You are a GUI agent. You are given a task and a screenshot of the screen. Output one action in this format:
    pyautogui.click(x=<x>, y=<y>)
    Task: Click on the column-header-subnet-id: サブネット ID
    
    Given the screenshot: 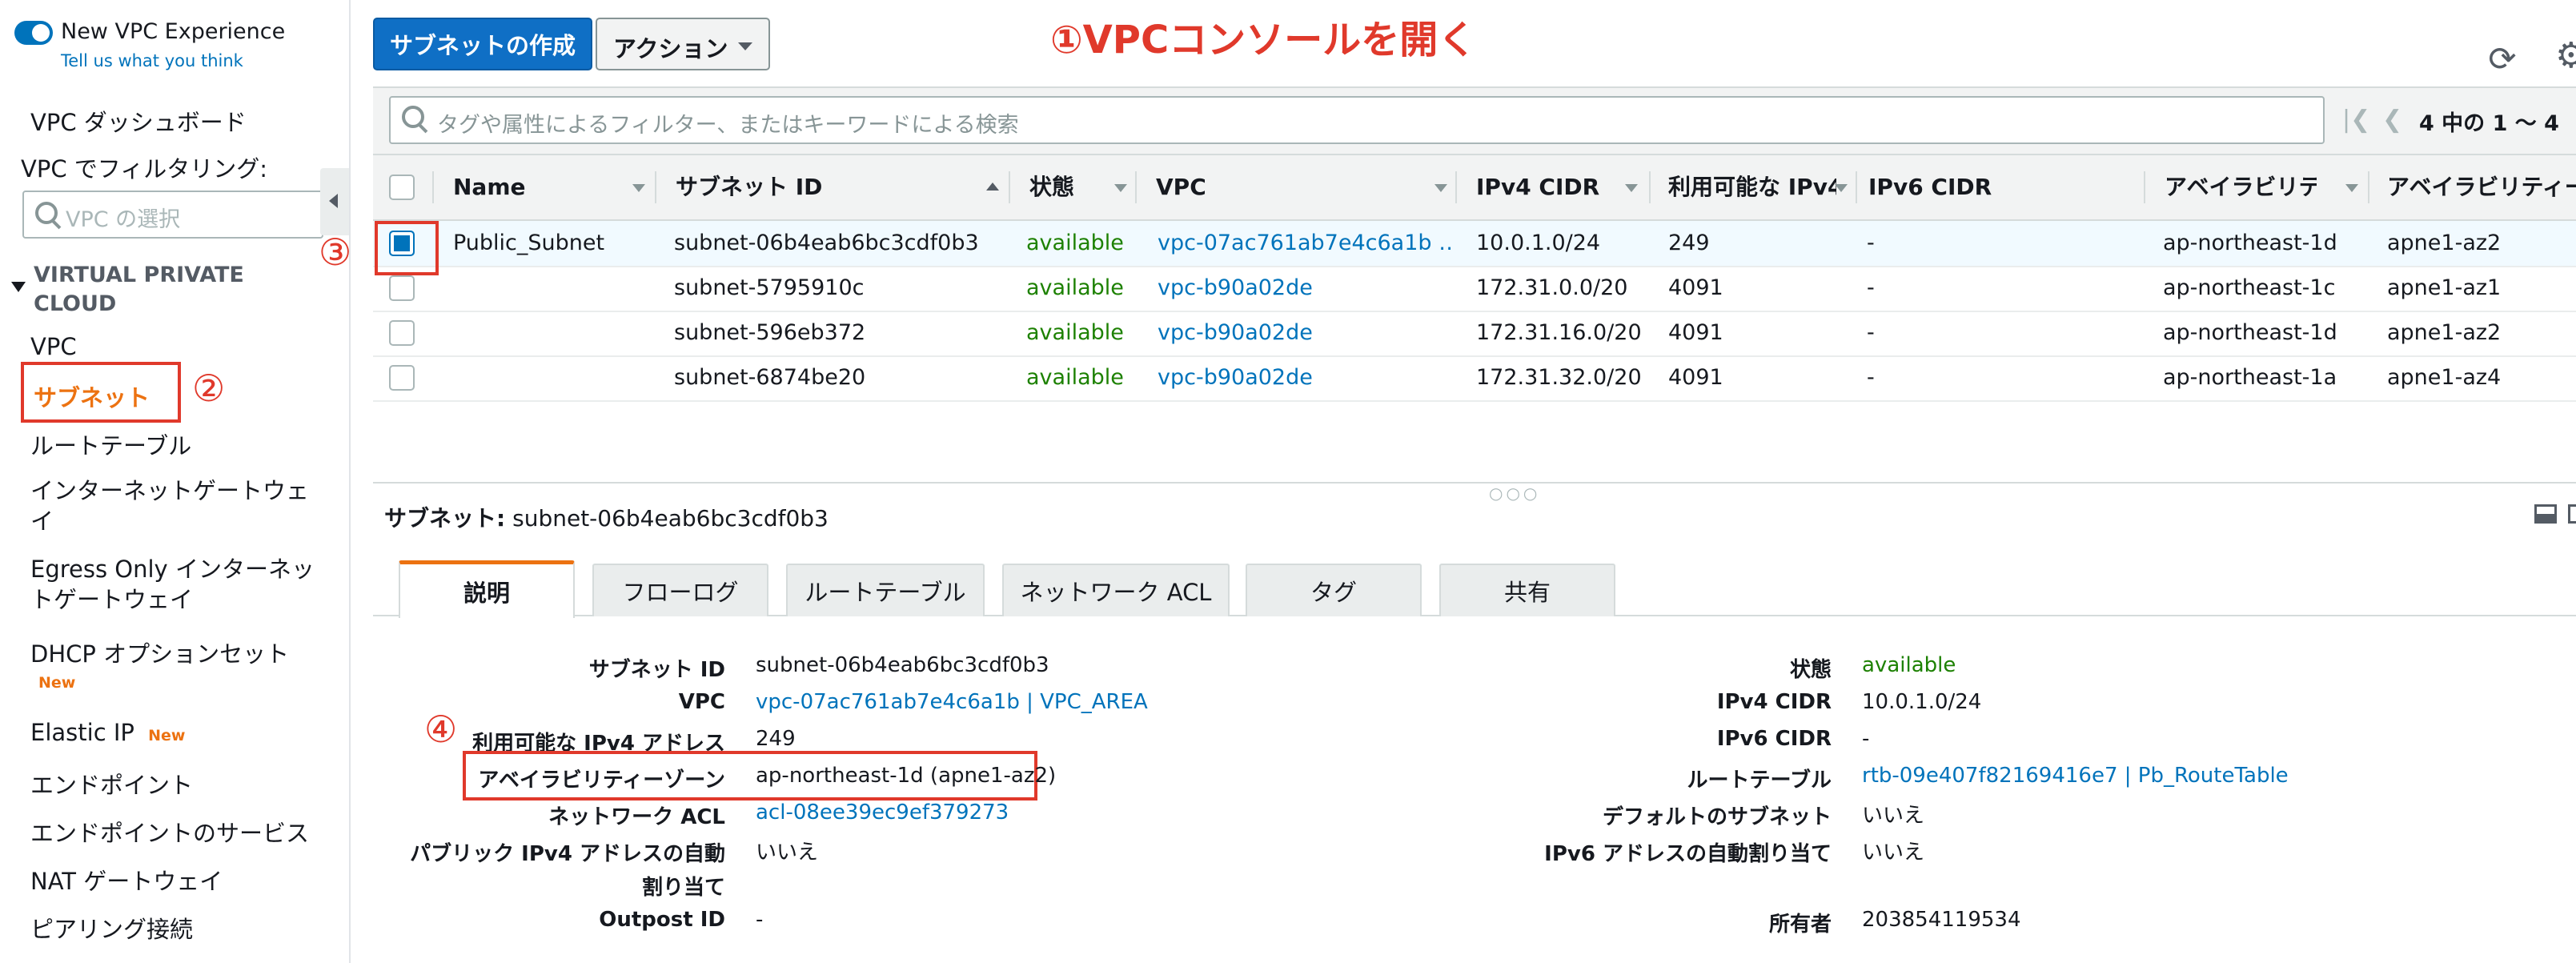 What is the action you would take?
    pyautogui.click(x=820, y=187)
    